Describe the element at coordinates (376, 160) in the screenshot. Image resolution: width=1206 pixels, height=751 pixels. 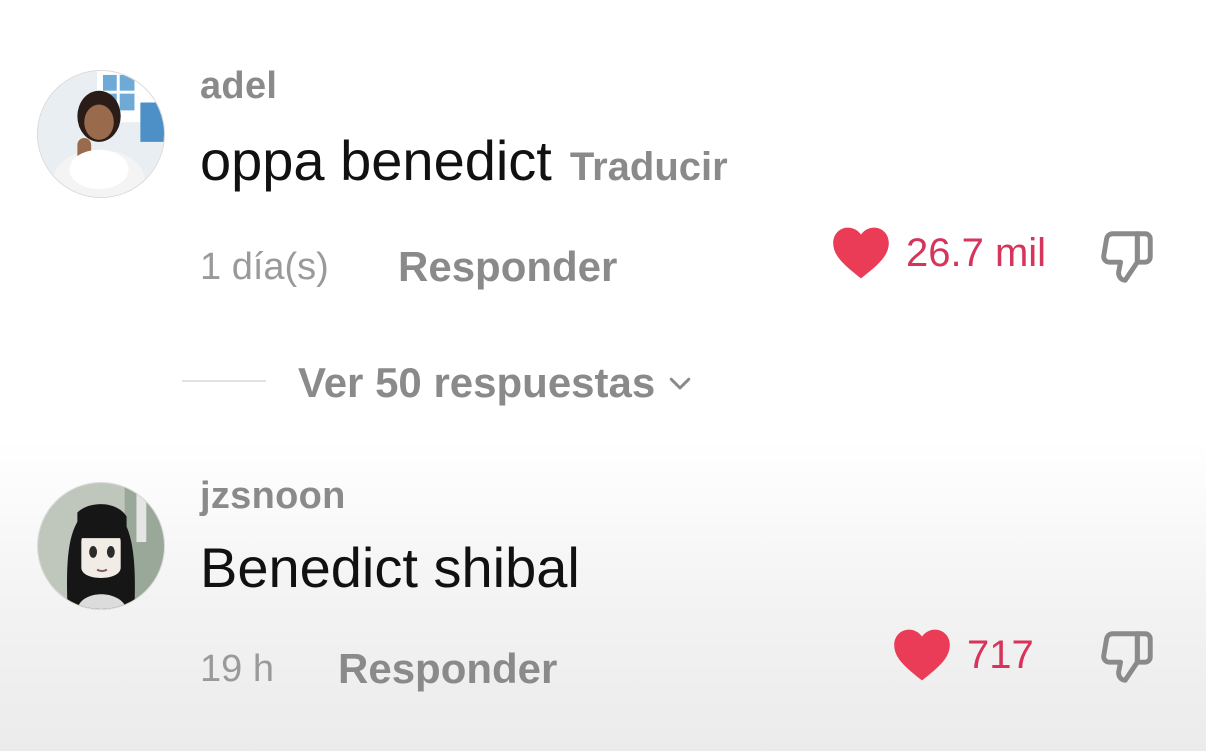
I see `comment-text: oppa benedict` at that location.